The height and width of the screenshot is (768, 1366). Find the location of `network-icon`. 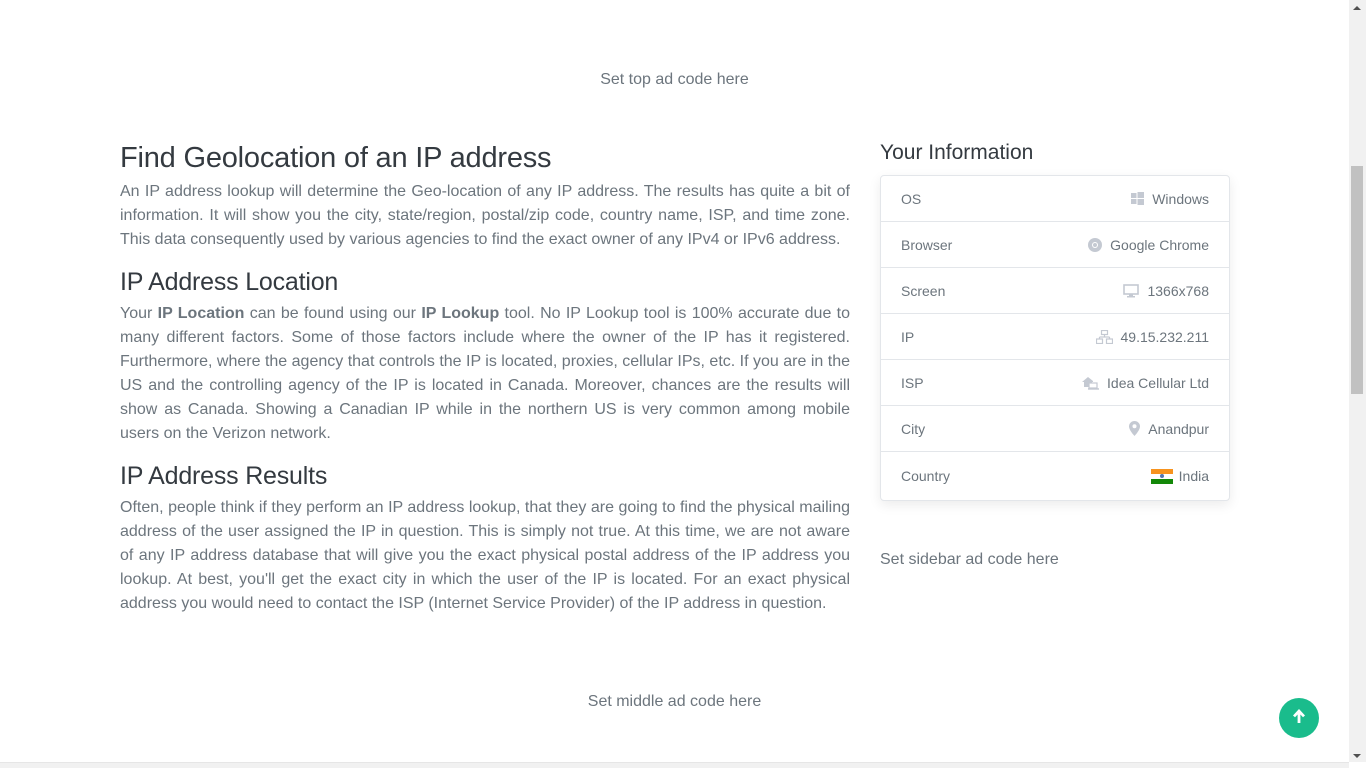

network-icon is located at coordinates (1104, 336).